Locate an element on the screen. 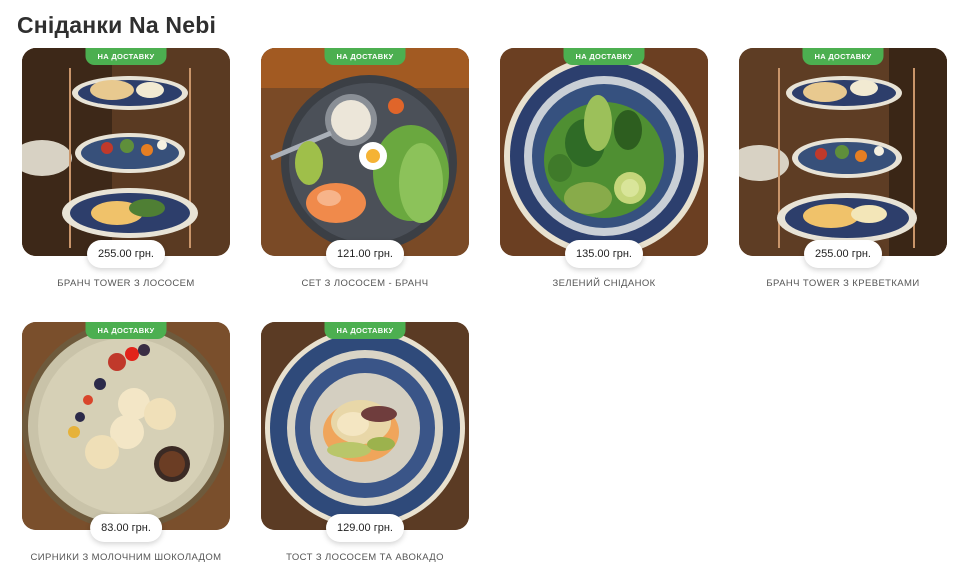 This screenshot has height=572, width=966. price-tag: 129.00 грн. is located at coordinates (365, 528).